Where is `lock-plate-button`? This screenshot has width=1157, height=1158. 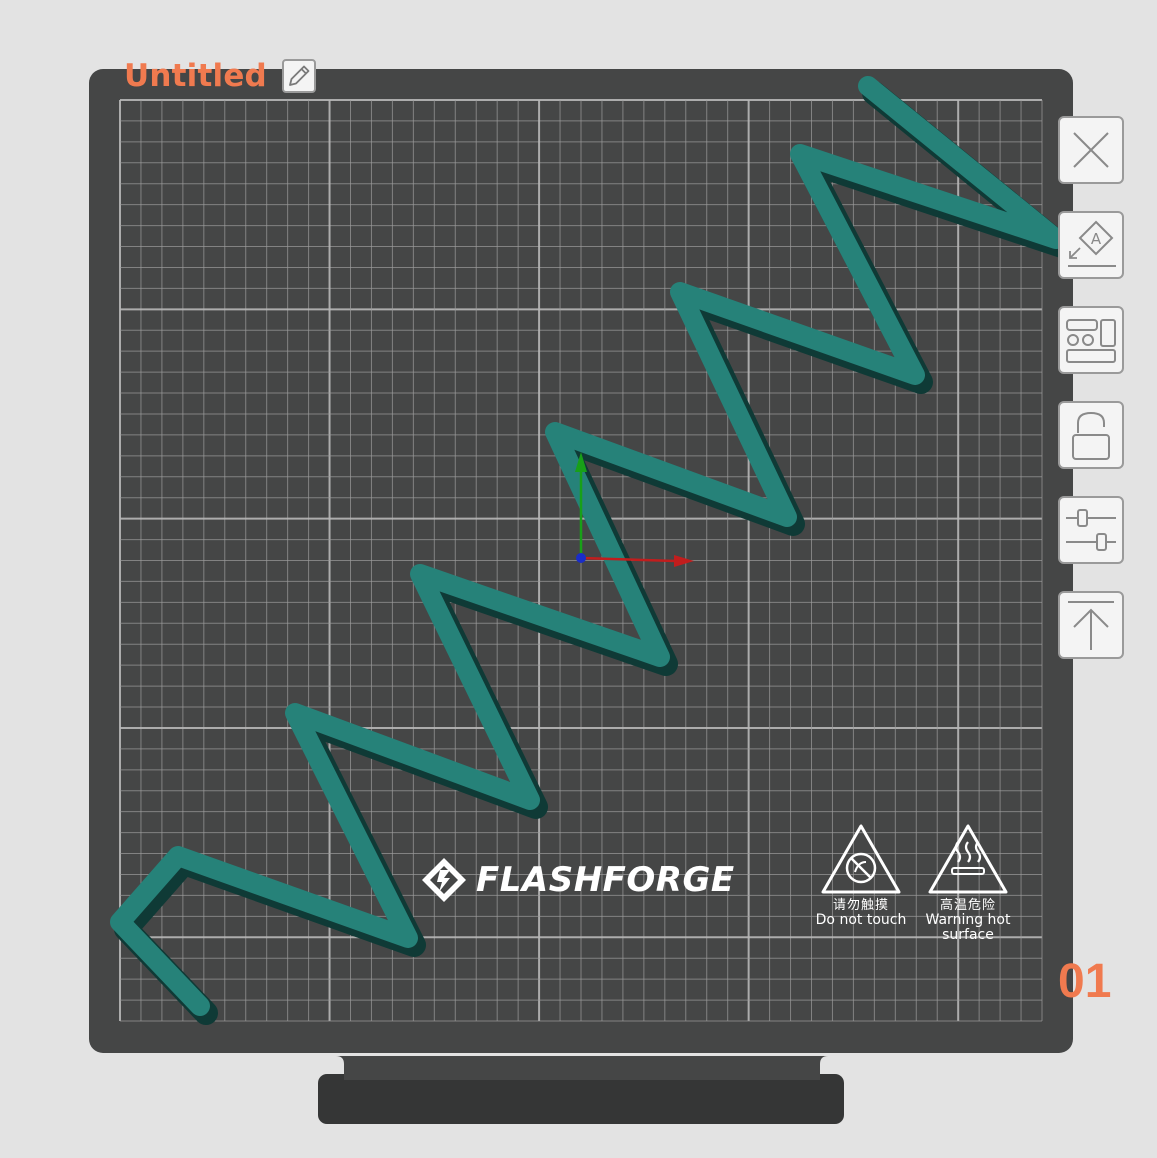 lock-plate-button is located at coordinates (1091, 435).